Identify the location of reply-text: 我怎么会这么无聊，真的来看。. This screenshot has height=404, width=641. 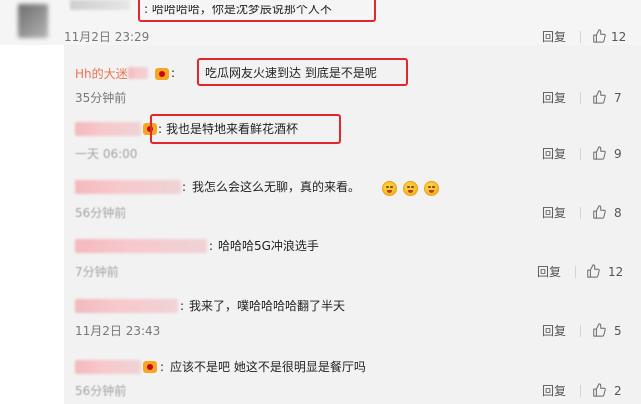
(276, 187).